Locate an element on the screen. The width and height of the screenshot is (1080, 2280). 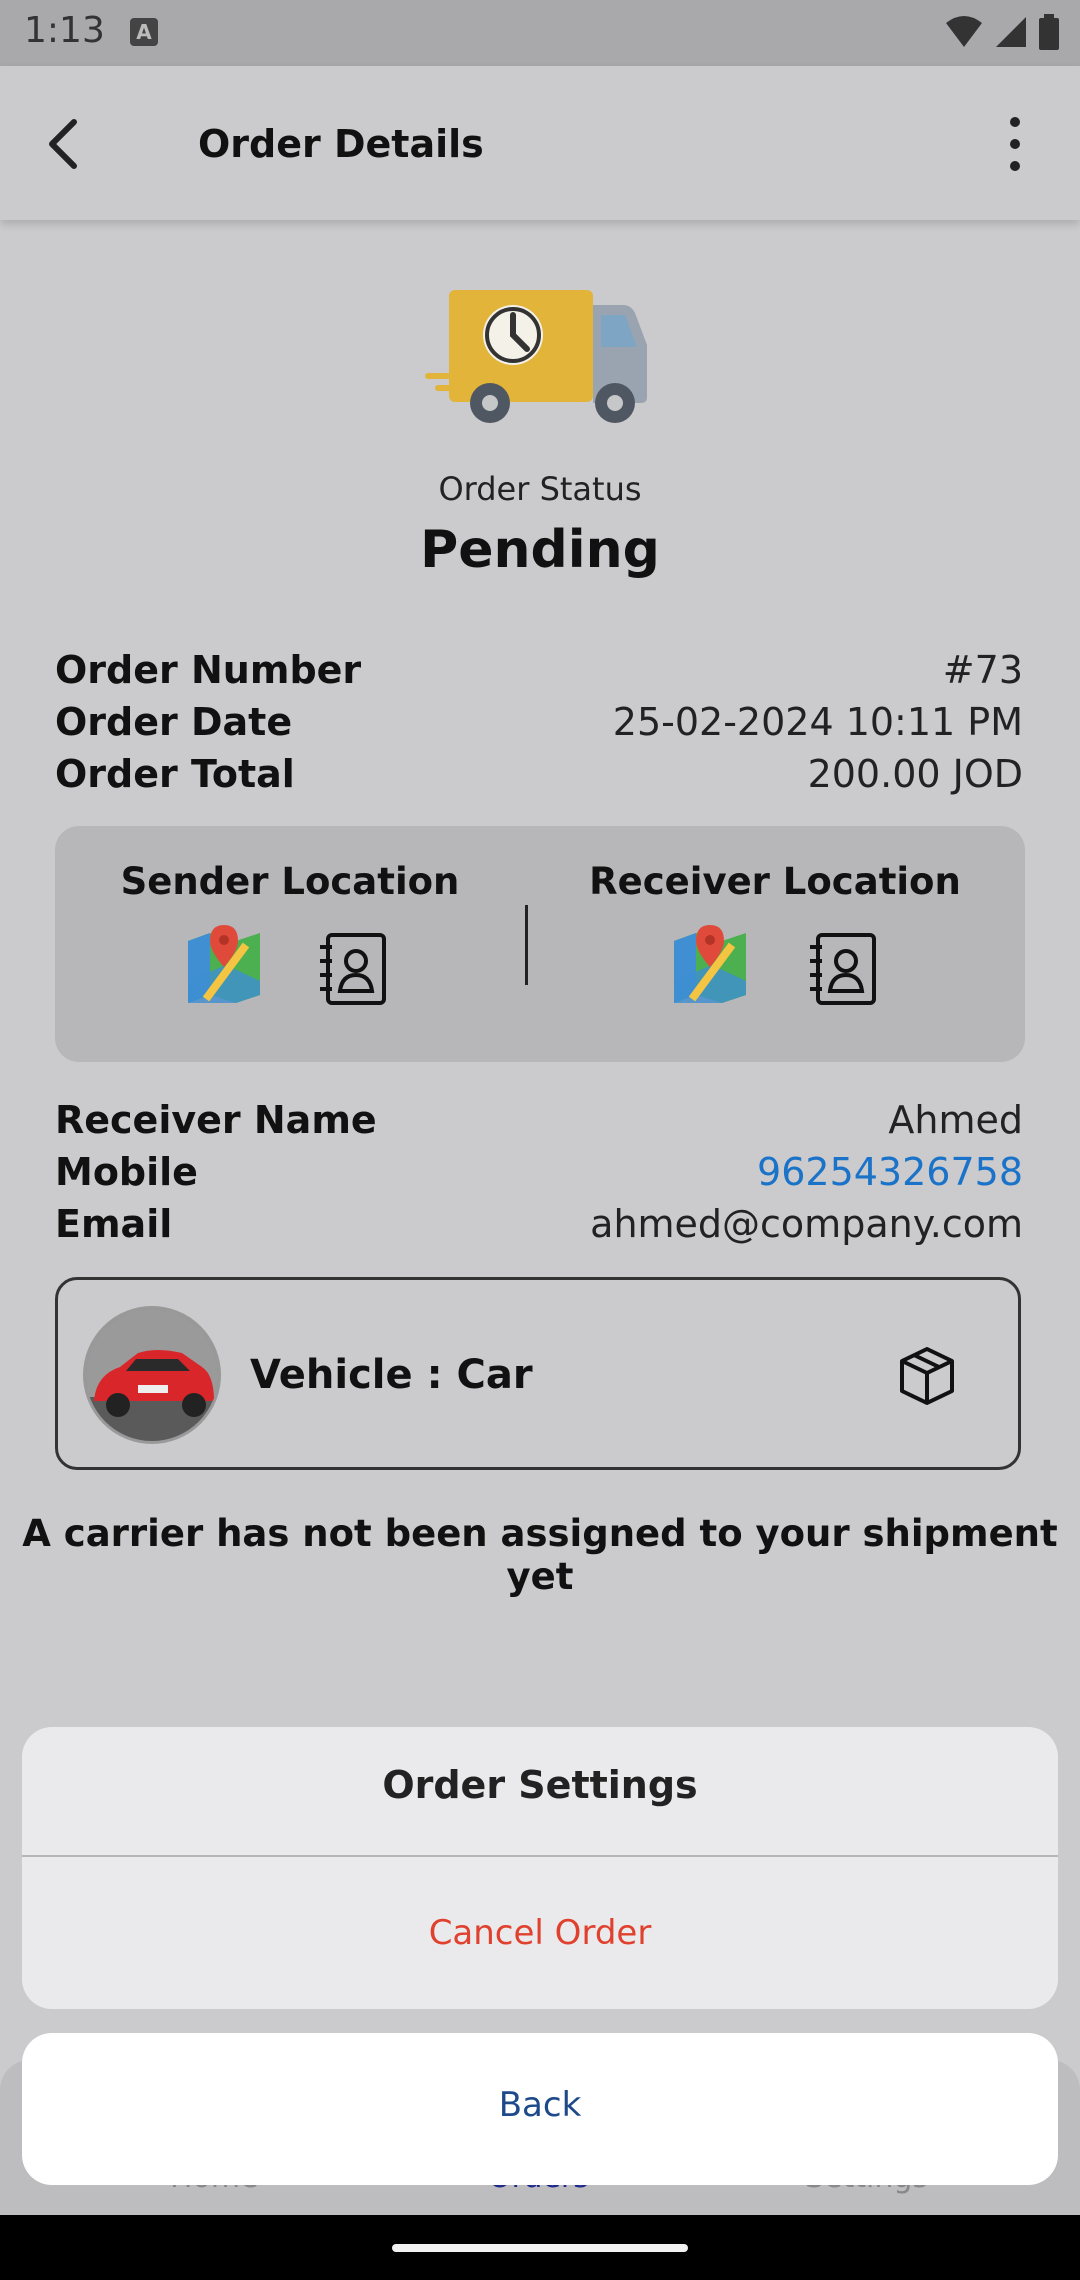
email-value: ahmed@company.com is located at coordinates (806, 1224).